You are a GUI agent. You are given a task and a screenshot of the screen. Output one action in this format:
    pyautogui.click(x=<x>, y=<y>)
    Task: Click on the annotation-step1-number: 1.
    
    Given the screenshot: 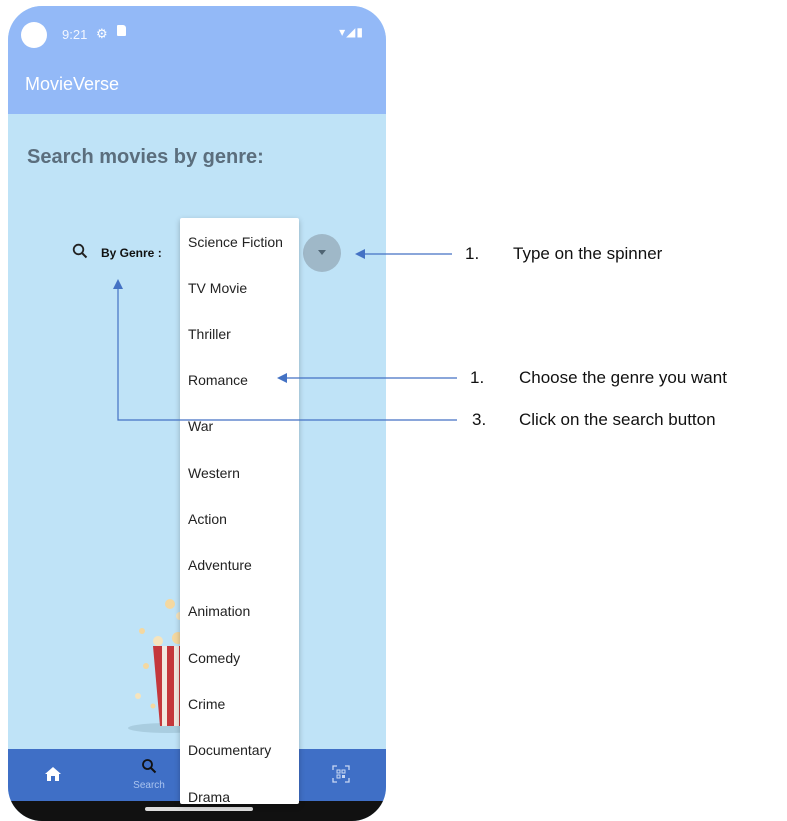 What is the action you would take?
    pyautogui.click(x=472, y=253)
    